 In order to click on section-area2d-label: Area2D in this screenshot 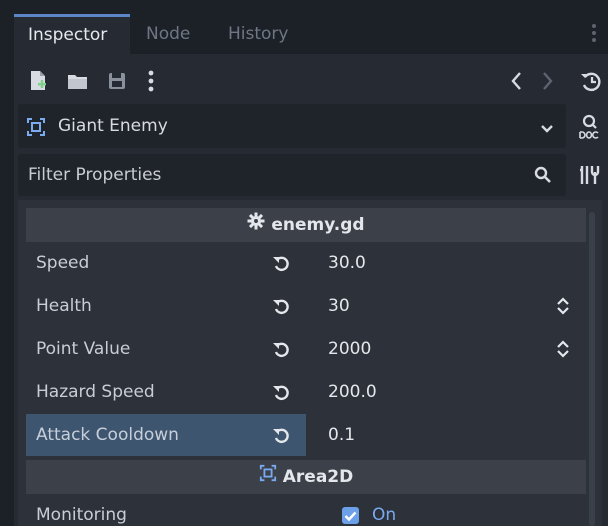, I will do `click(318, 477)`.